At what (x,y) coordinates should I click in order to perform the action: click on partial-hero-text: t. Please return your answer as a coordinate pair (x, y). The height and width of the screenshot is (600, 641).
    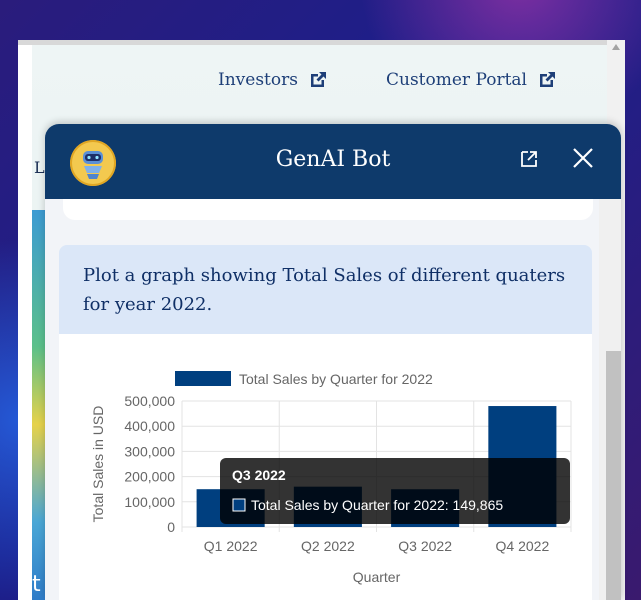
    Looking at the image, I should click on (36, 584).